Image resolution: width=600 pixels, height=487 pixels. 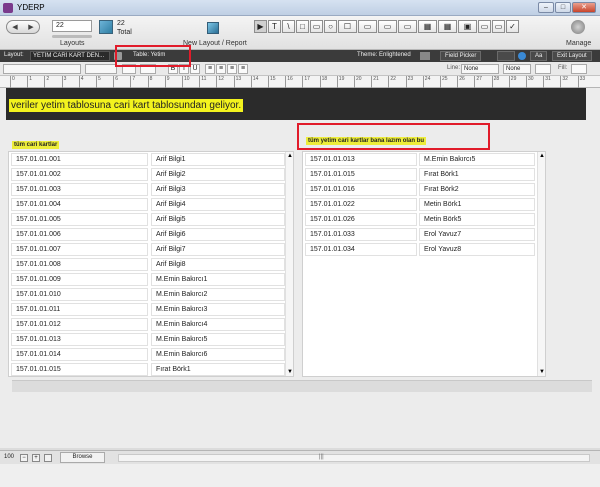 I want to click on account-name-field: M.Emin Bakırcı3, so click(x=218, y=309).